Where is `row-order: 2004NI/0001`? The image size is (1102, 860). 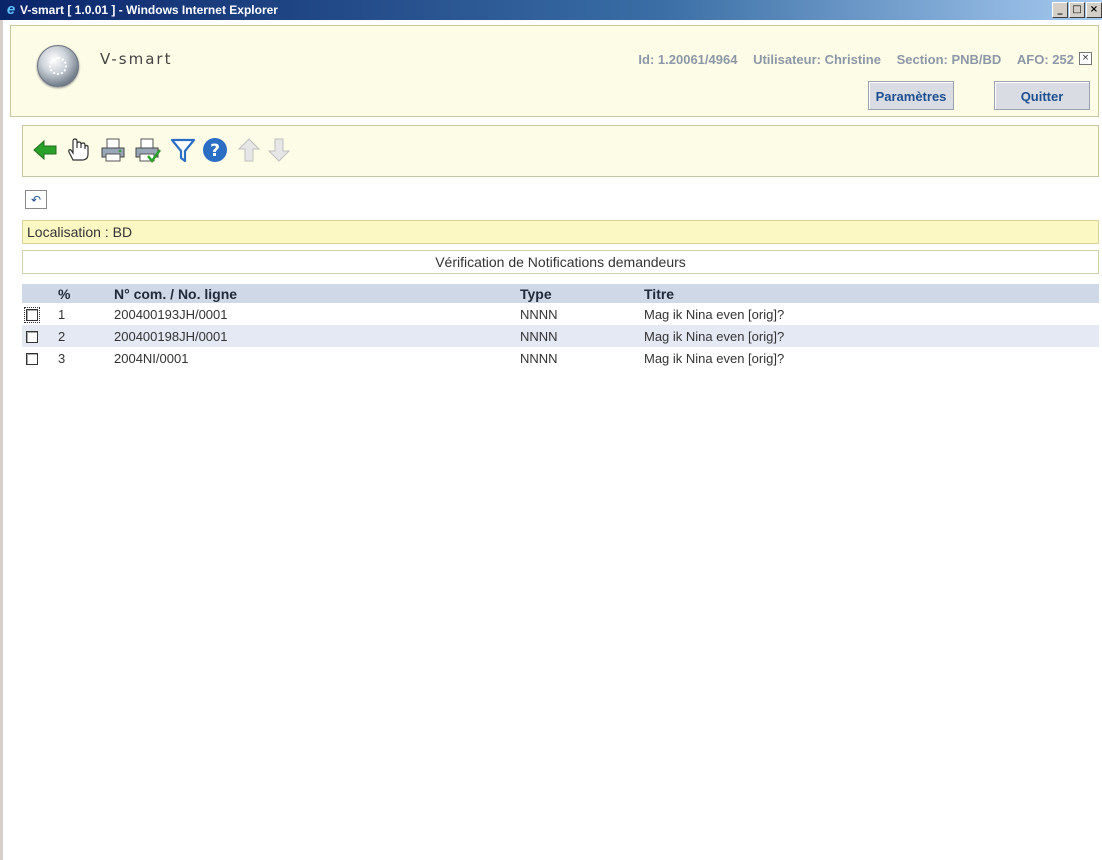
row-order: 2004NI/0001 is located at coordinates (151, 358).